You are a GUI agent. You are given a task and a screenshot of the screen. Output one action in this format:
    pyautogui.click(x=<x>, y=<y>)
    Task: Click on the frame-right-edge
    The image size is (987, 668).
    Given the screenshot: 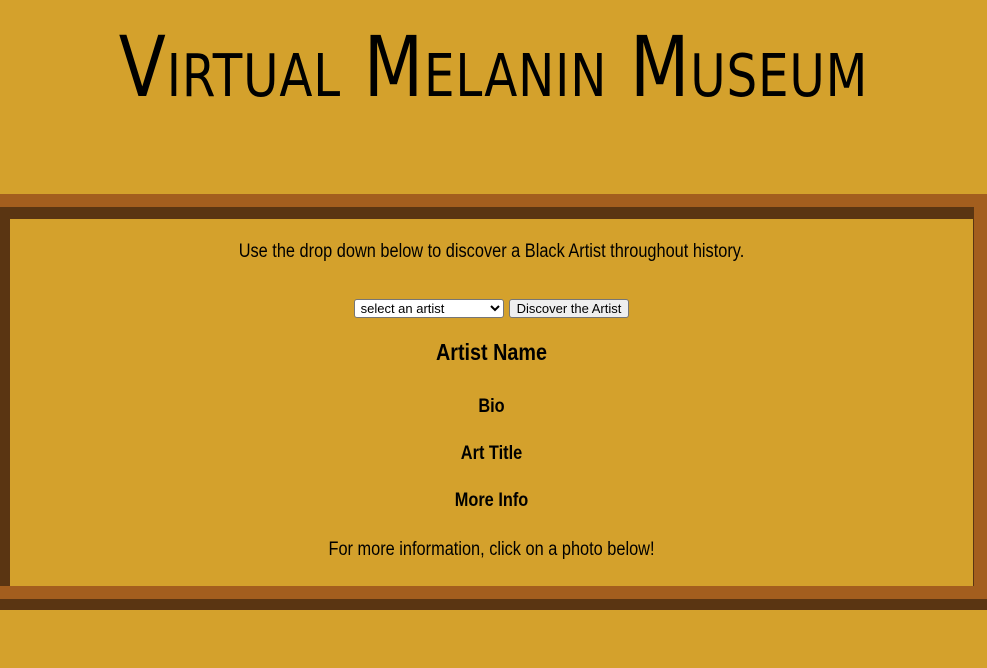 What is the action you would take?
    pyautogui.click(x=980, y=403)
    